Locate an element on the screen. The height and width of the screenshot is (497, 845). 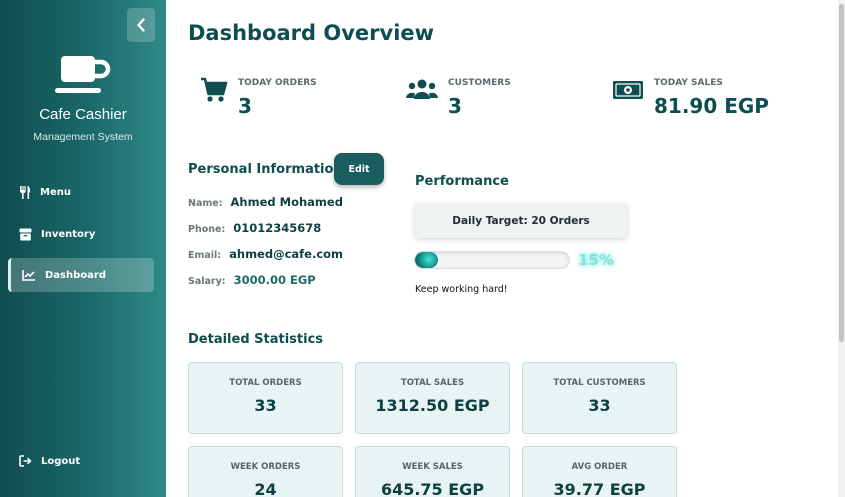
coffee-cup-icon is located at coordinates (83, 74).